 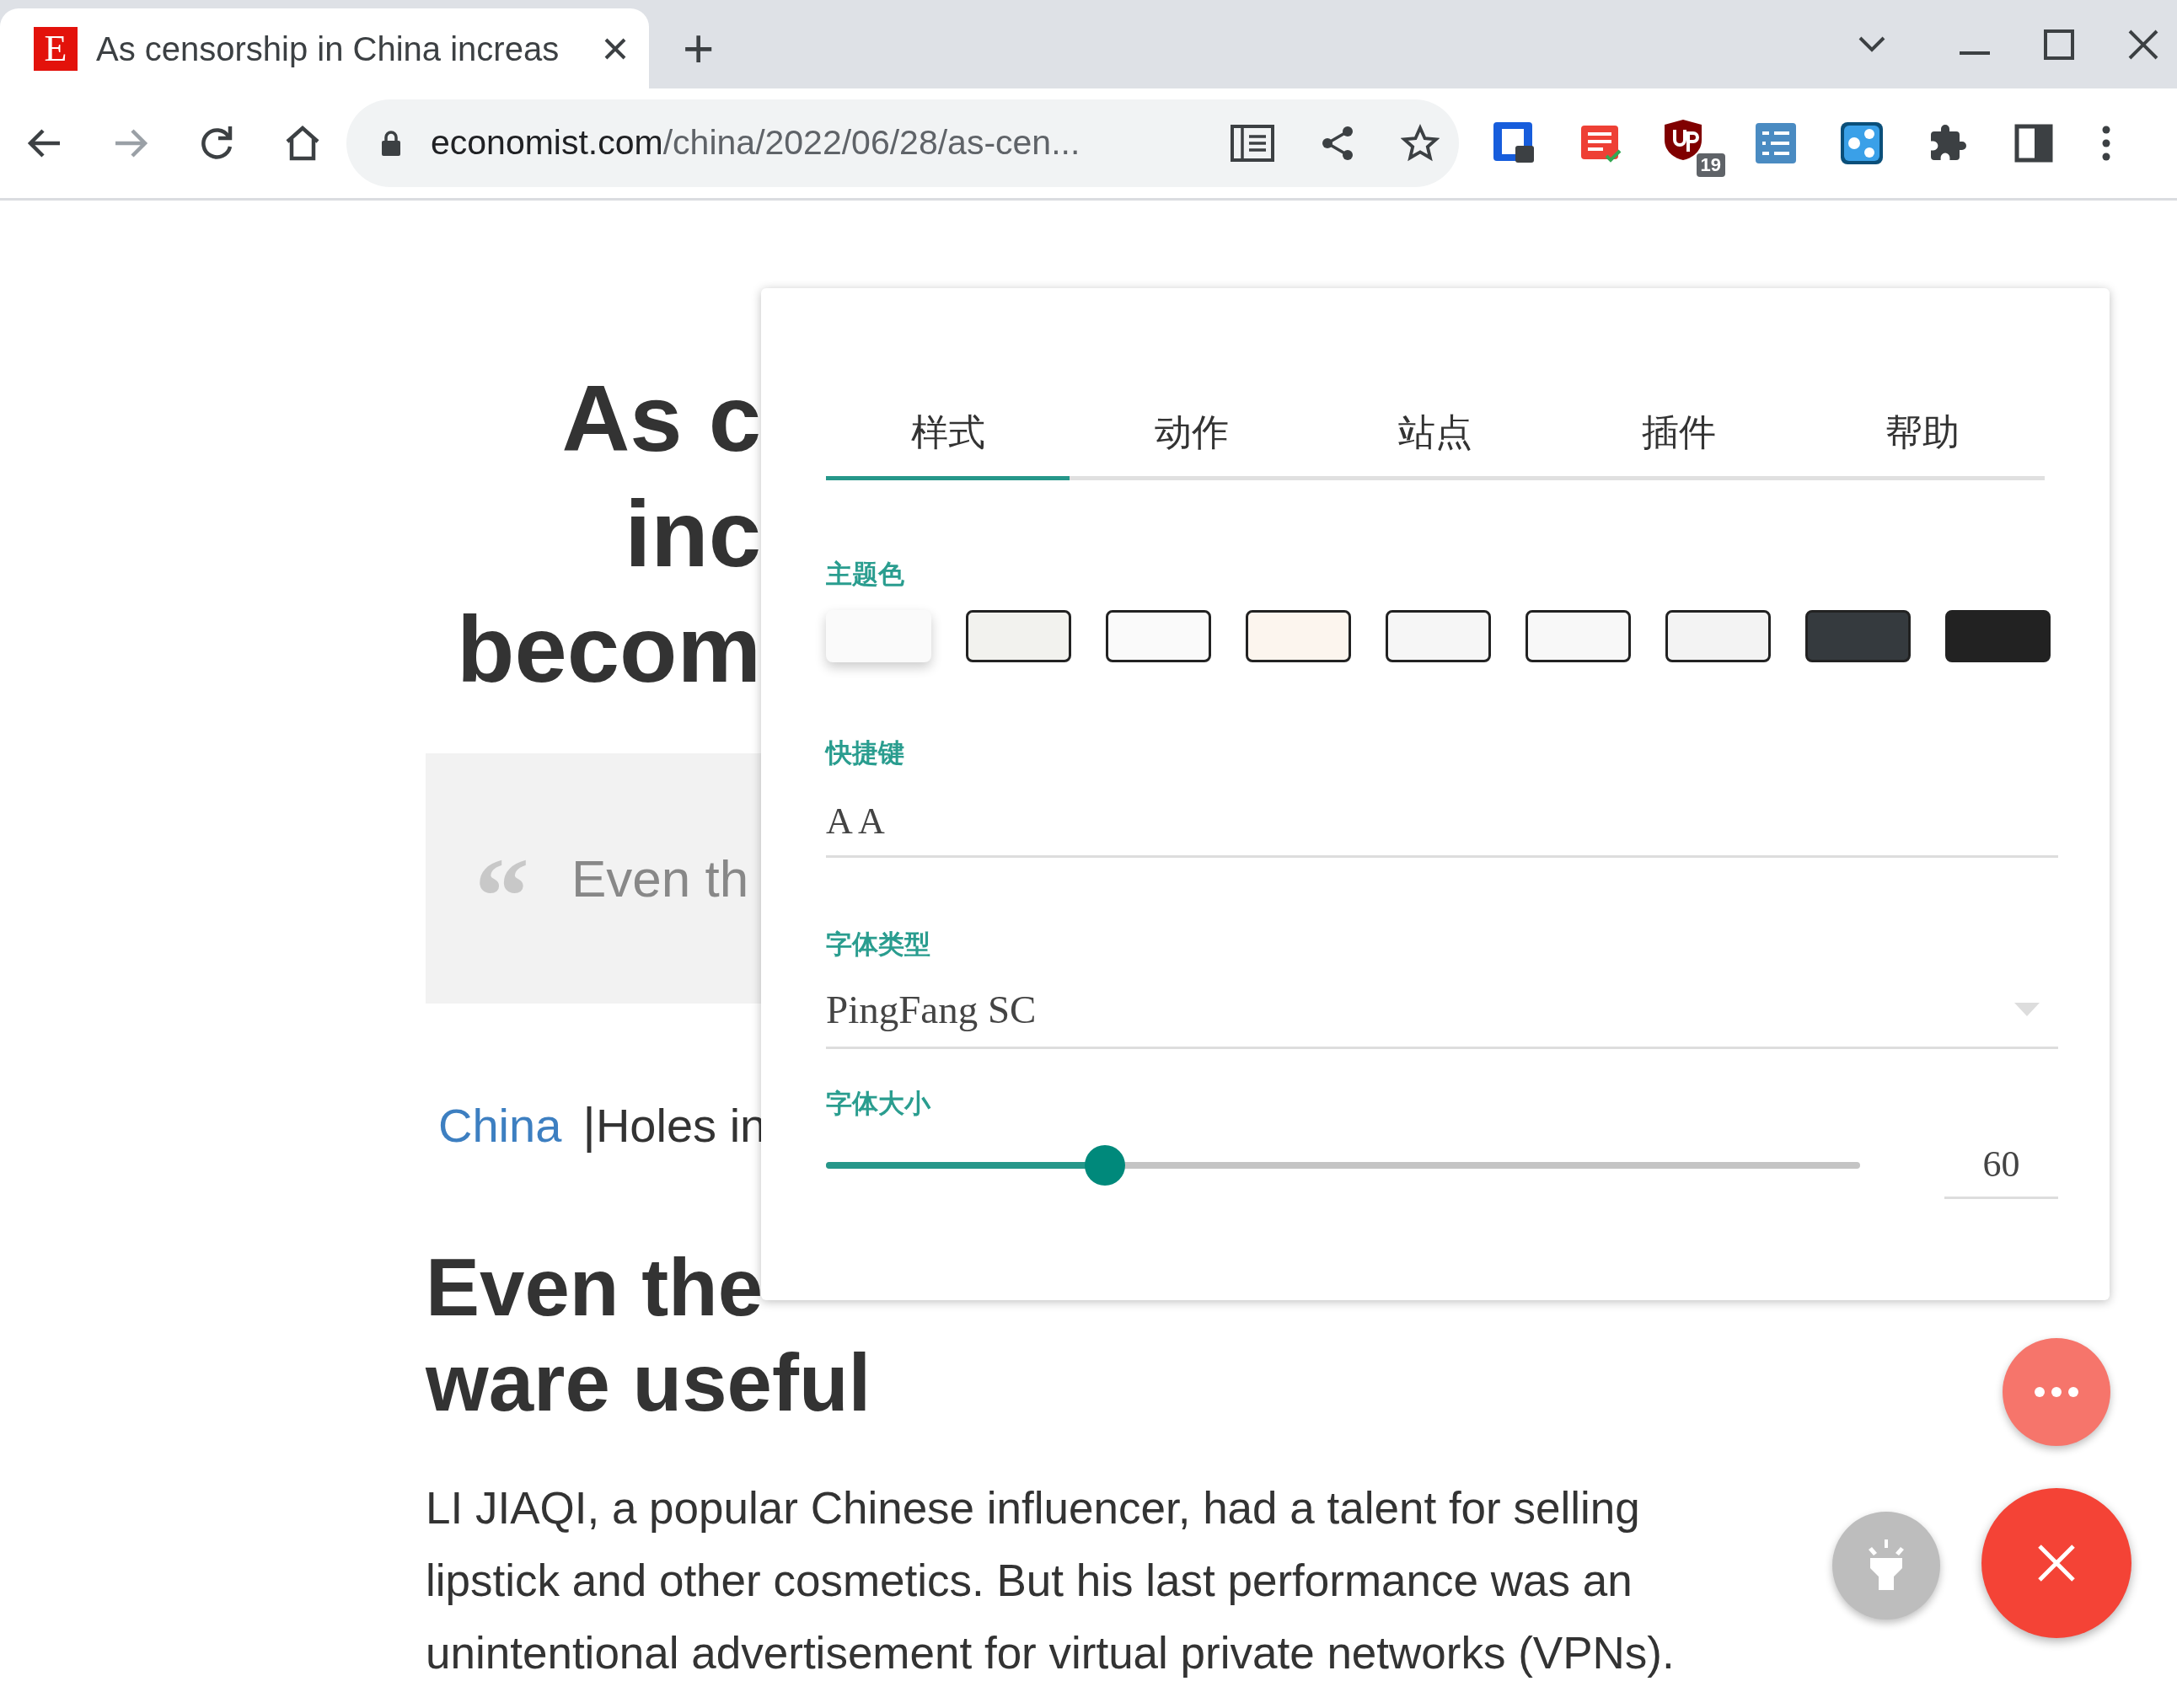 What do you see at coordinates (693, 534) in the screenshot?
I see `headline-text: inc` at bounding box center [693, 534].